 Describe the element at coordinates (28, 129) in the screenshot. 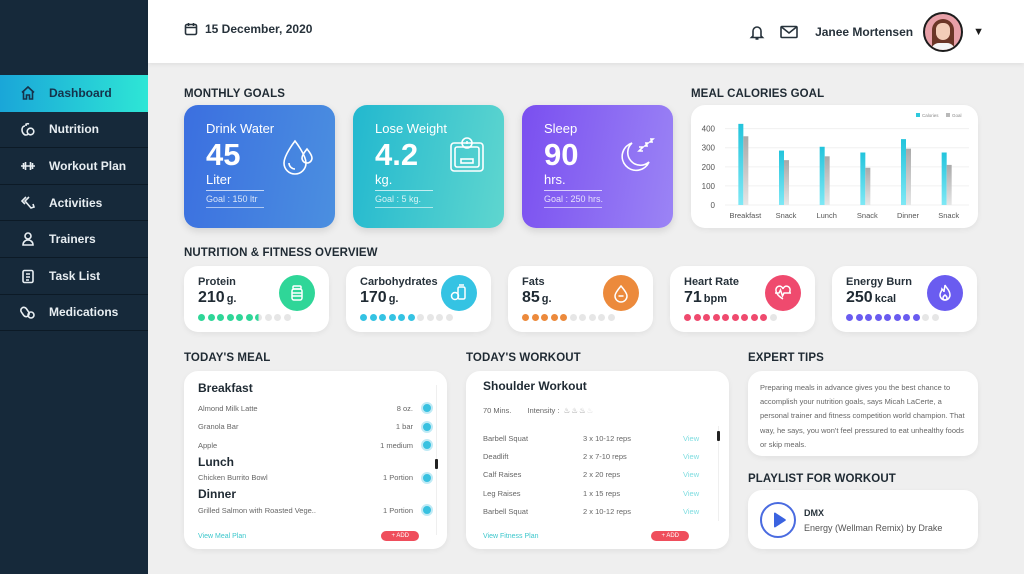

I see `apple-icon` at that location.